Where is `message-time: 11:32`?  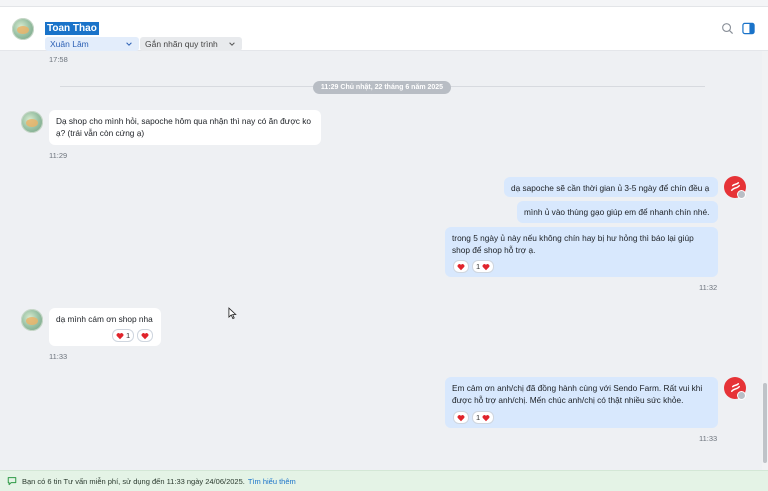 message-time: 11:32 is located at coordinates (708, 287).